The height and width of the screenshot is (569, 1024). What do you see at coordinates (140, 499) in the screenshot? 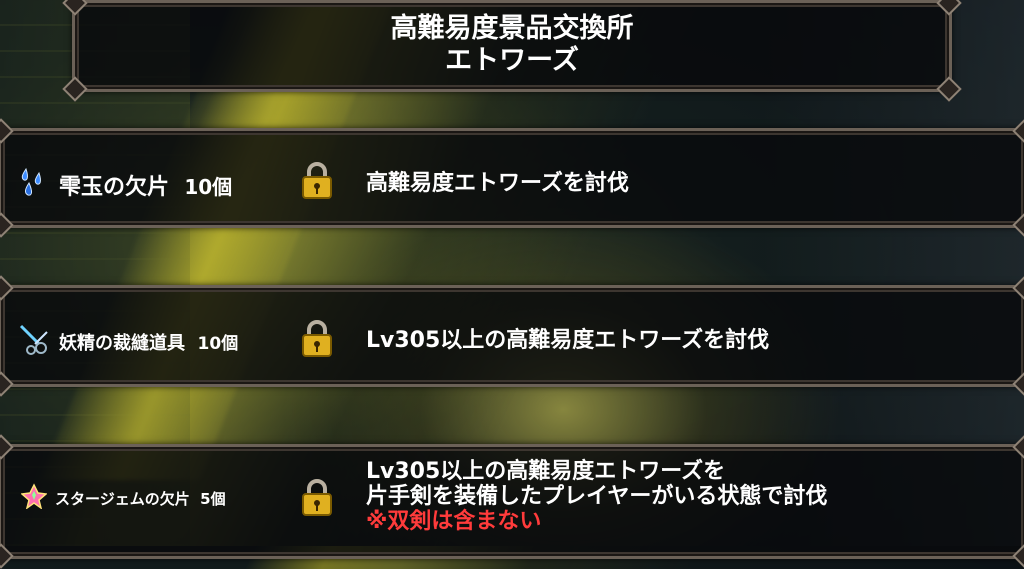
I see `reward-item-name: スタージェムの欠片 5個` at bounding box center [140, 499].